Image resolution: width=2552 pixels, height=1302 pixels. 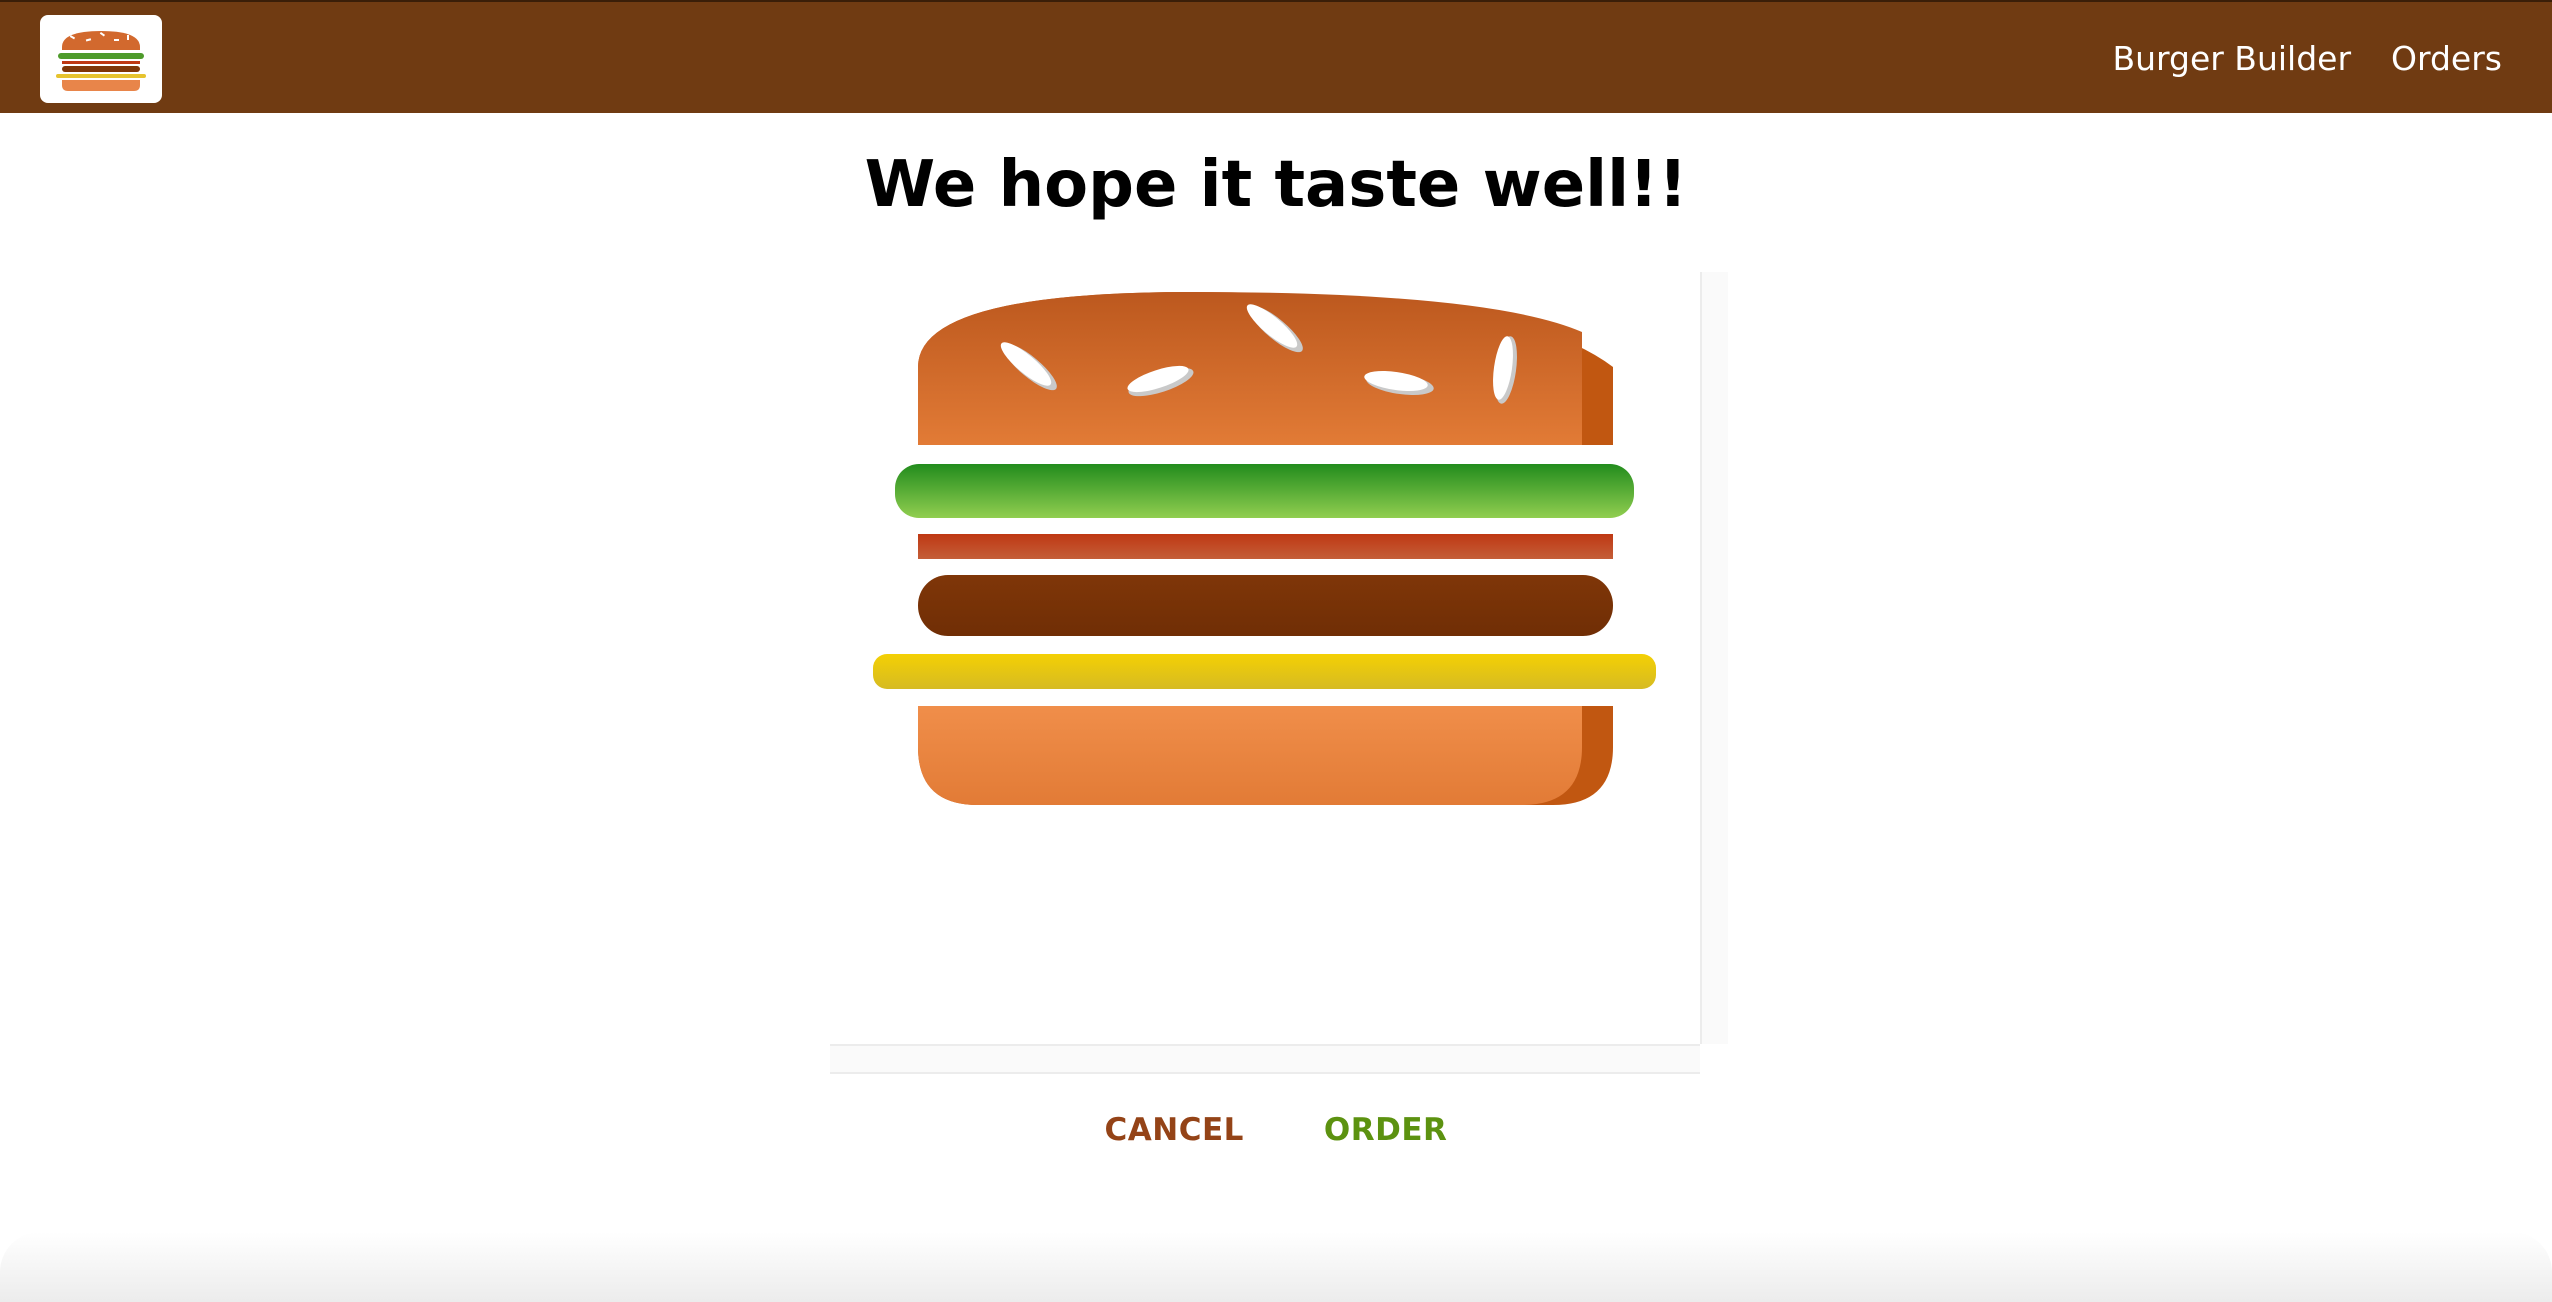 What do you see at coordinates (1265, 755) in the screenshot?
I see `bread-bottom` at bounding box center [1265, 755].